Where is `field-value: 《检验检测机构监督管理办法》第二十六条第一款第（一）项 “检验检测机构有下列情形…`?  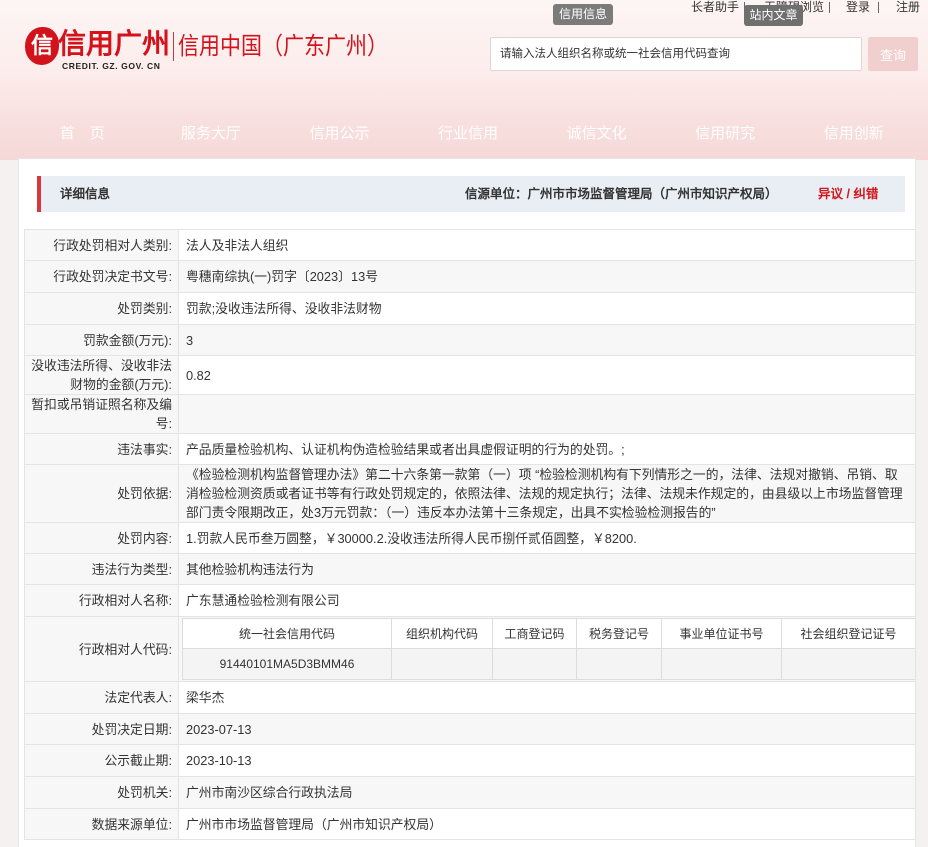 field-value: 《检验检测机构监督管理办法》第二十六条第一款第（一）项 “检验检测机构有下列情形… is located at coordinates (547, 493).